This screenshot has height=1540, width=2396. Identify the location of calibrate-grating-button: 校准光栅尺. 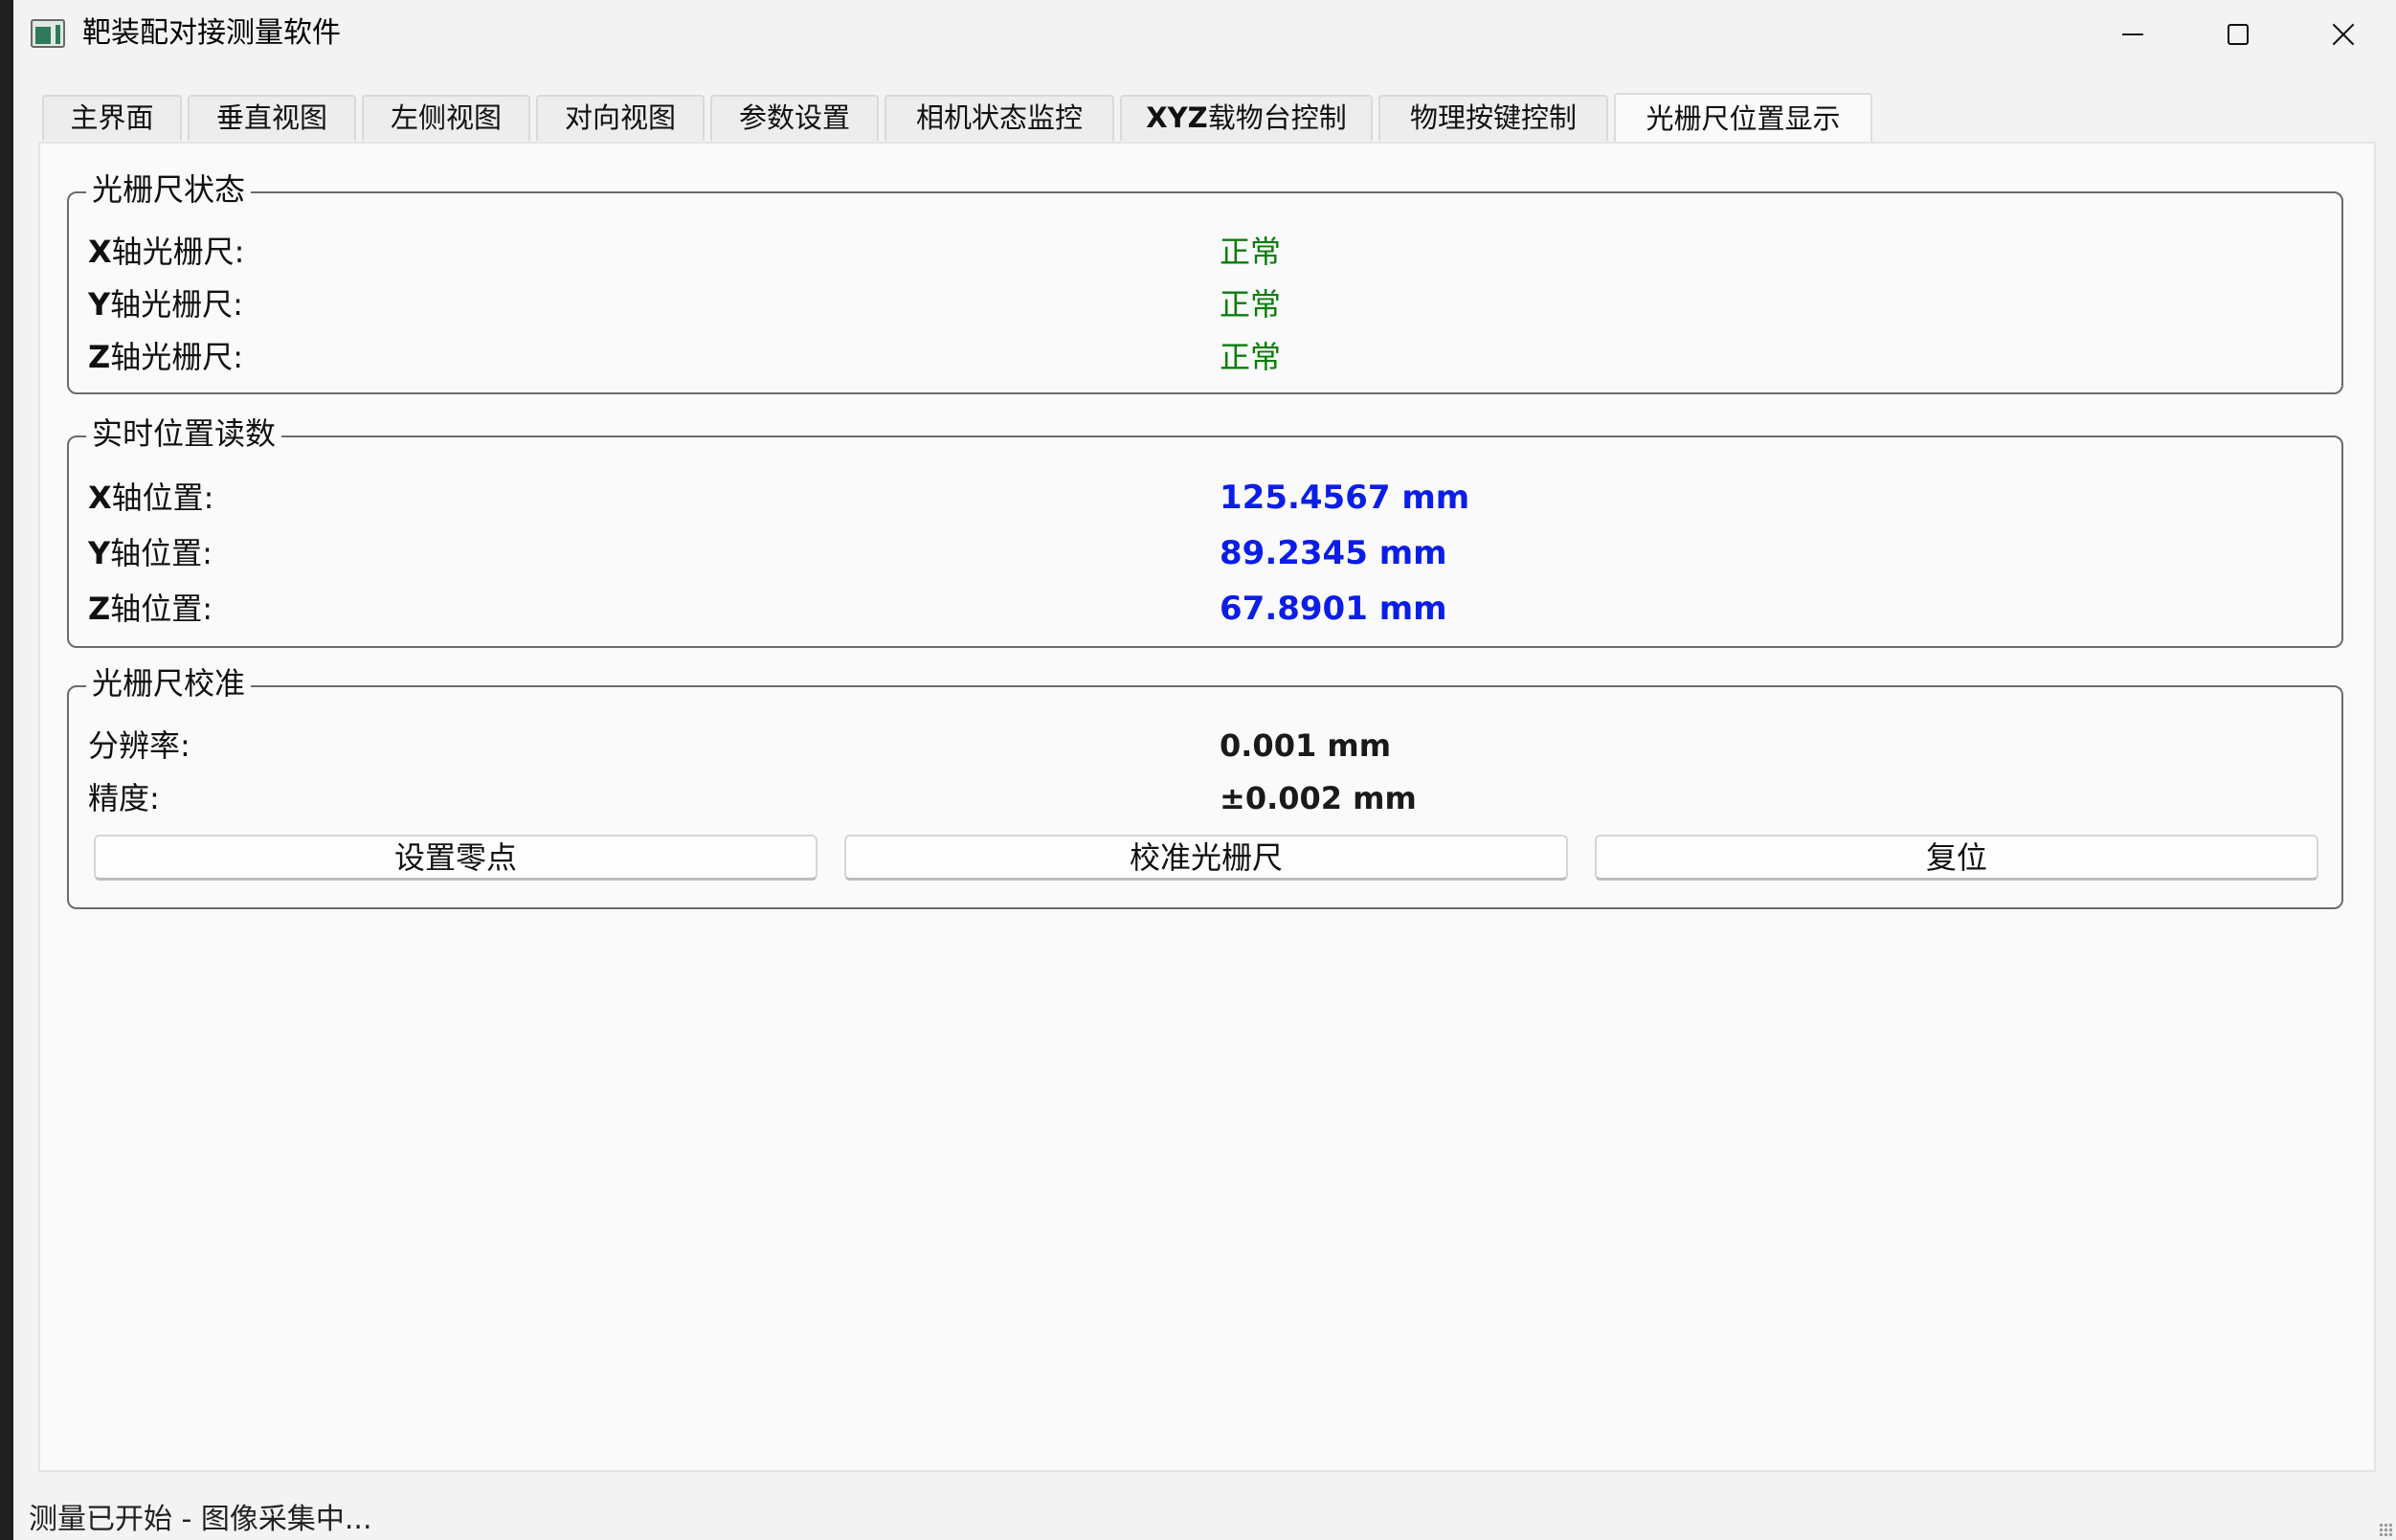
(1206, 858).